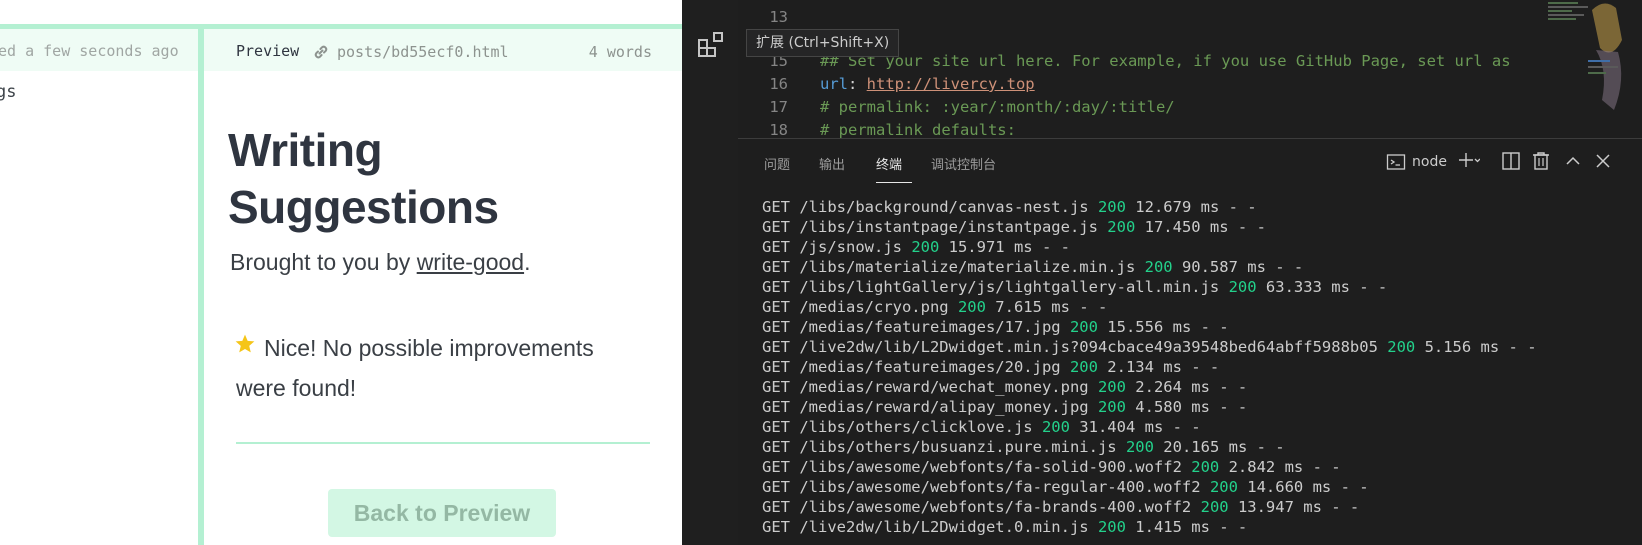  Describe the element at coordinates (423, 52) in the screenshot. I see `preview-path-link: posts/bd55ecf0.html` at that location.